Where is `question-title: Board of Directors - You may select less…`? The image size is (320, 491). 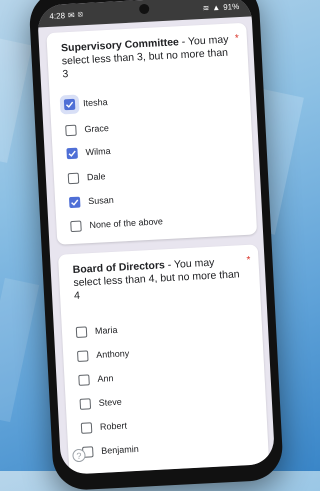 question-title: Board of Directors - You may select less… is located at coordinates (157, 279).